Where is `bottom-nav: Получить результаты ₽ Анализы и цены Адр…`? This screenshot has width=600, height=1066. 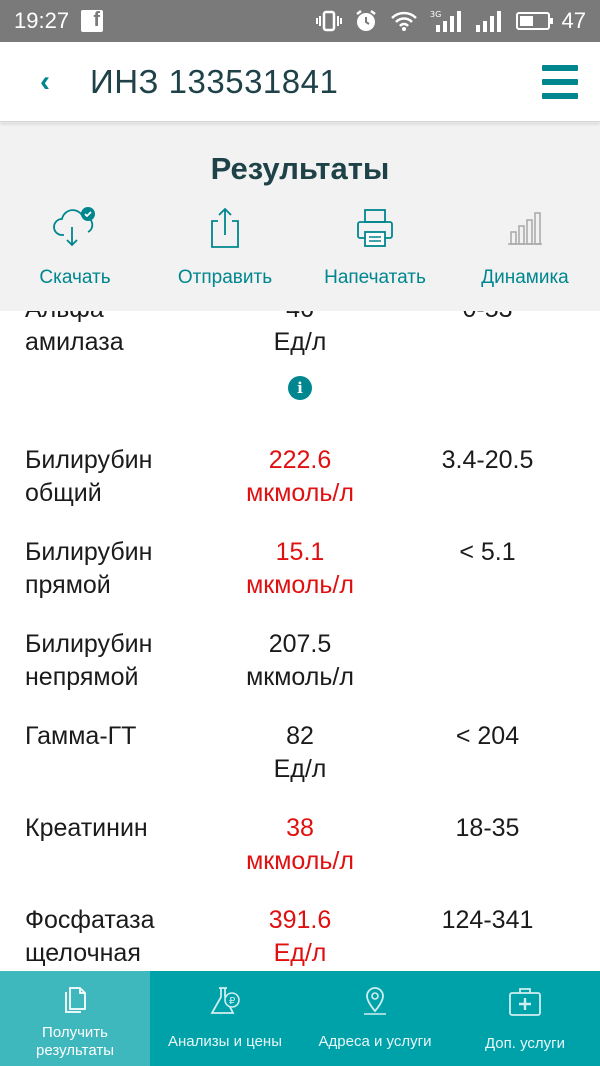 bottom-nav: Получить результаты ₽ Анализы и цены Адр… is located at coordinates (300, 1018).